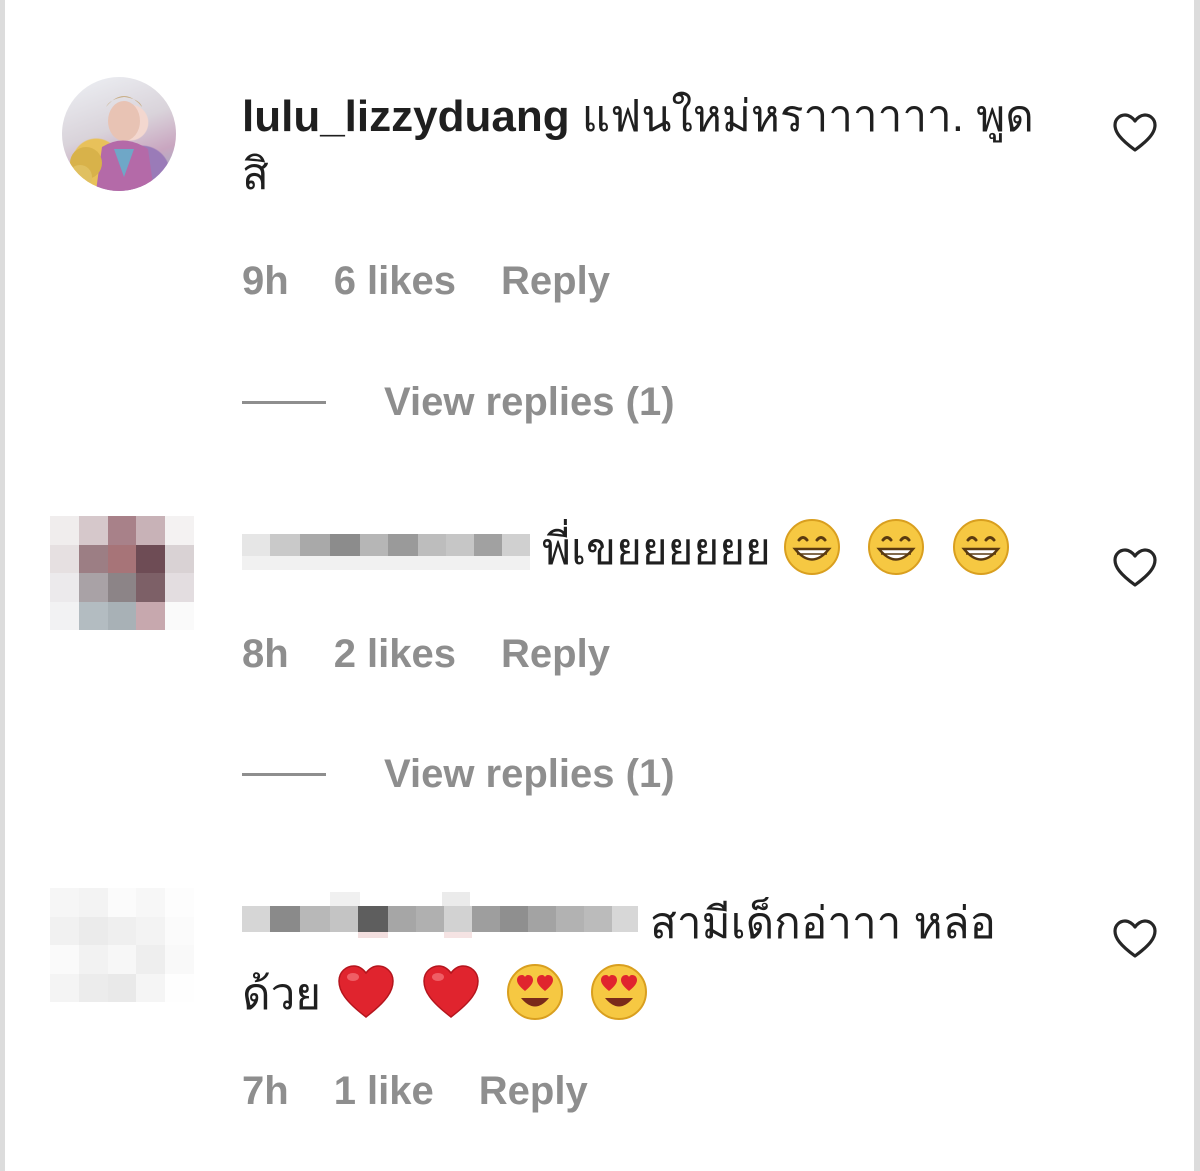 This screenshot has height=1171, width=1200. I want to click on like-count: 1 like, so click(384, 1091).